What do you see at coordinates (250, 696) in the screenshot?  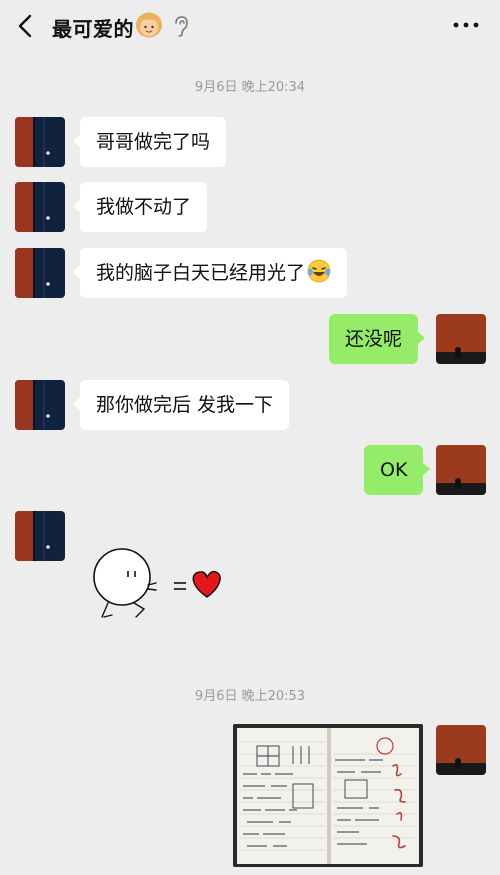 I see `timestamp: 9月6日 晚上20:53` at bounding box center [250, 696].